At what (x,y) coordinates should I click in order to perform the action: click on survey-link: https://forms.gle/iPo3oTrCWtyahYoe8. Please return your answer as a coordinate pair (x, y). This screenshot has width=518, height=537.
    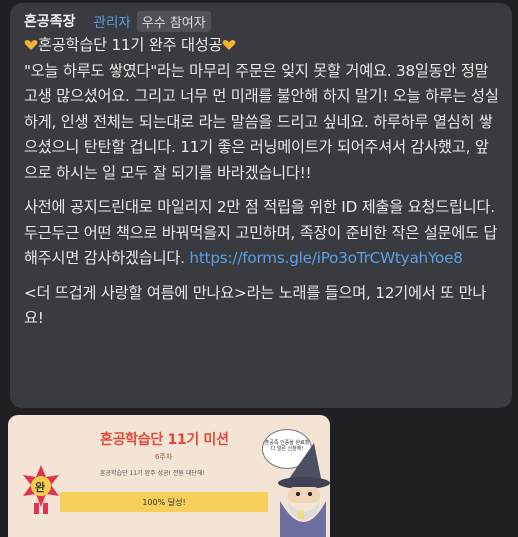
    Looking at the image, I should click on (326, 258).